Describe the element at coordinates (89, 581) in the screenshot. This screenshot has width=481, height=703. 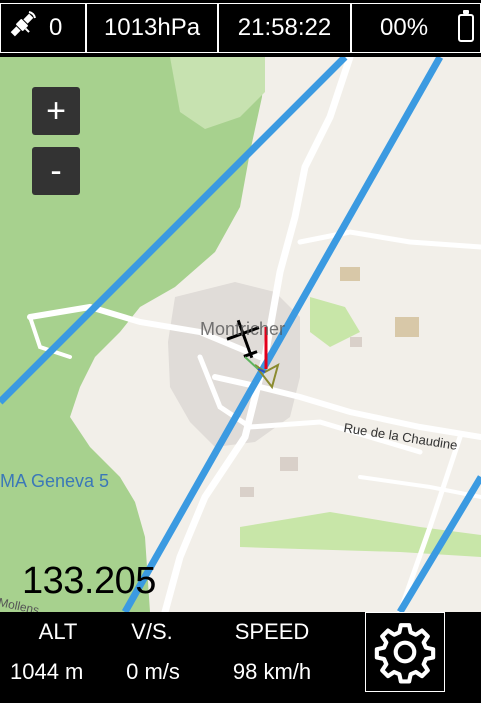
I see `frequency-readout: 133.205` at that location.